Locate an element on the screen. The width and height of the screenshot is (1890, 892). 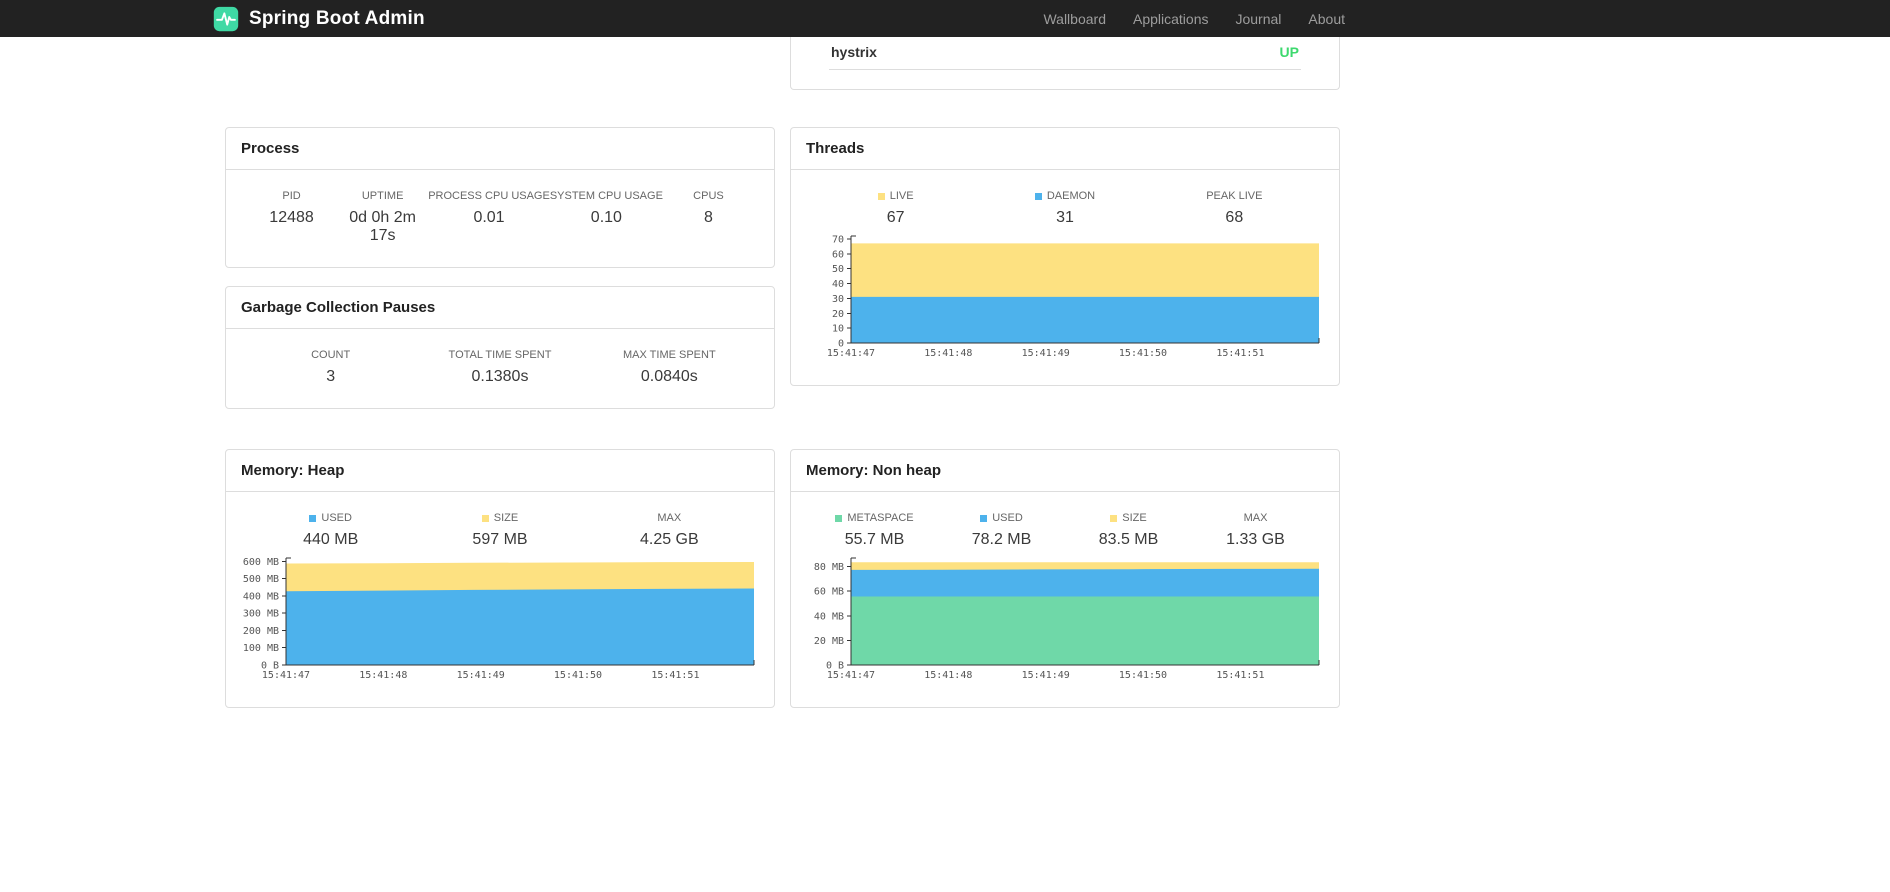
heap-legend: USED 440 MB SIZE 597 MB MAX 4.25 GB is located at coordinates (500, 520).